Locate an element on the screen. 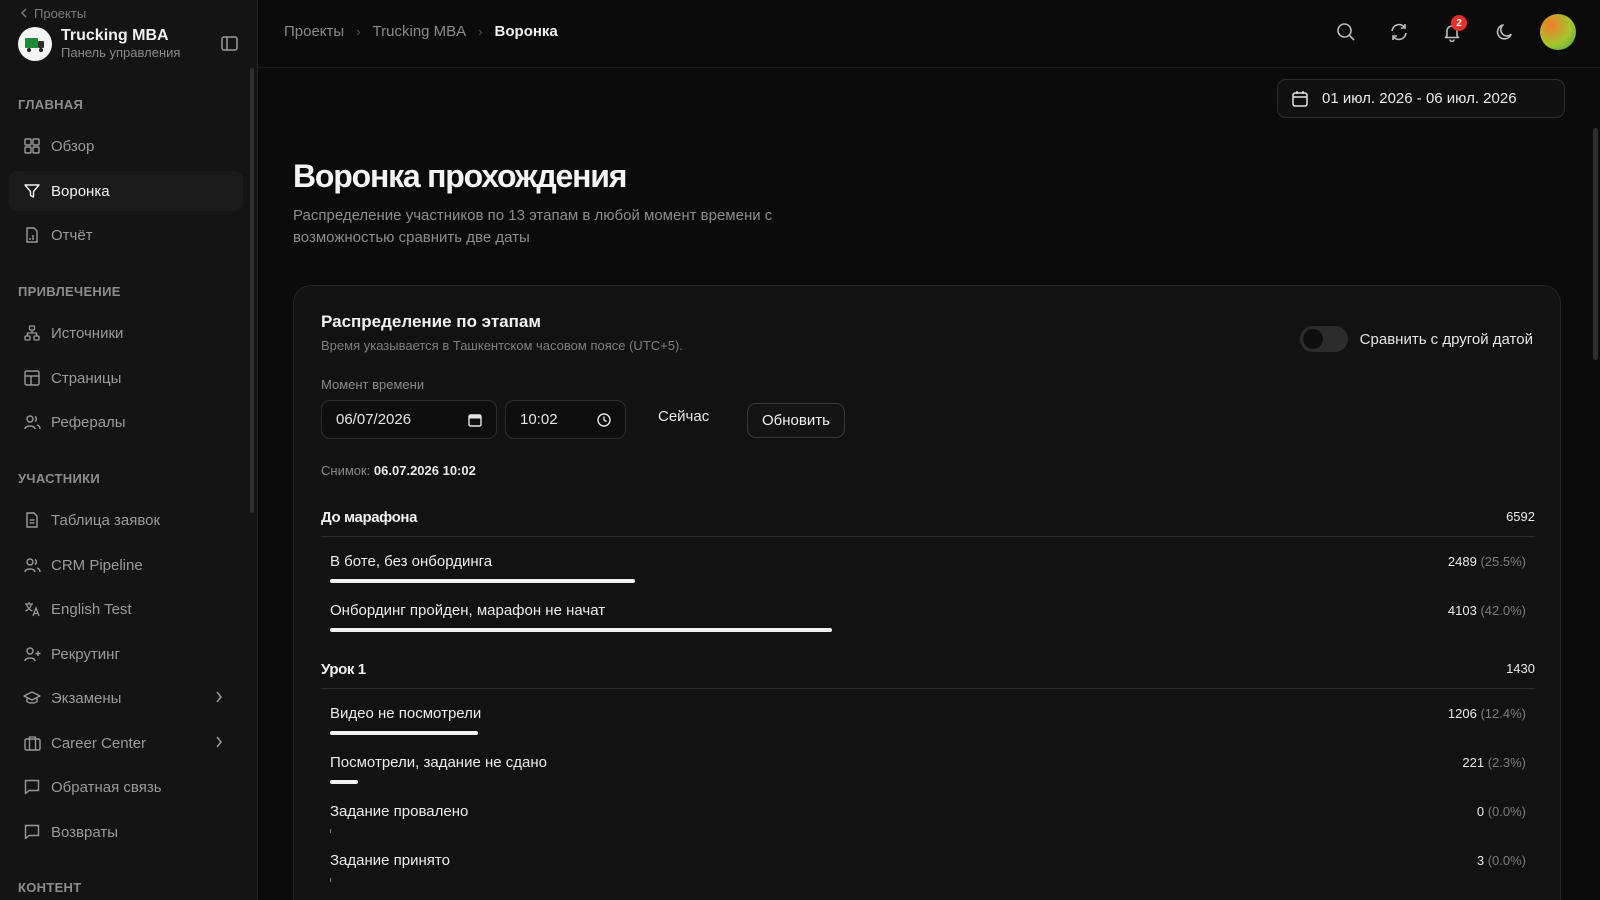 The height and width of the screenshot is (900, 1600). graduation-cap-icon is located at coordinates (32, 698).